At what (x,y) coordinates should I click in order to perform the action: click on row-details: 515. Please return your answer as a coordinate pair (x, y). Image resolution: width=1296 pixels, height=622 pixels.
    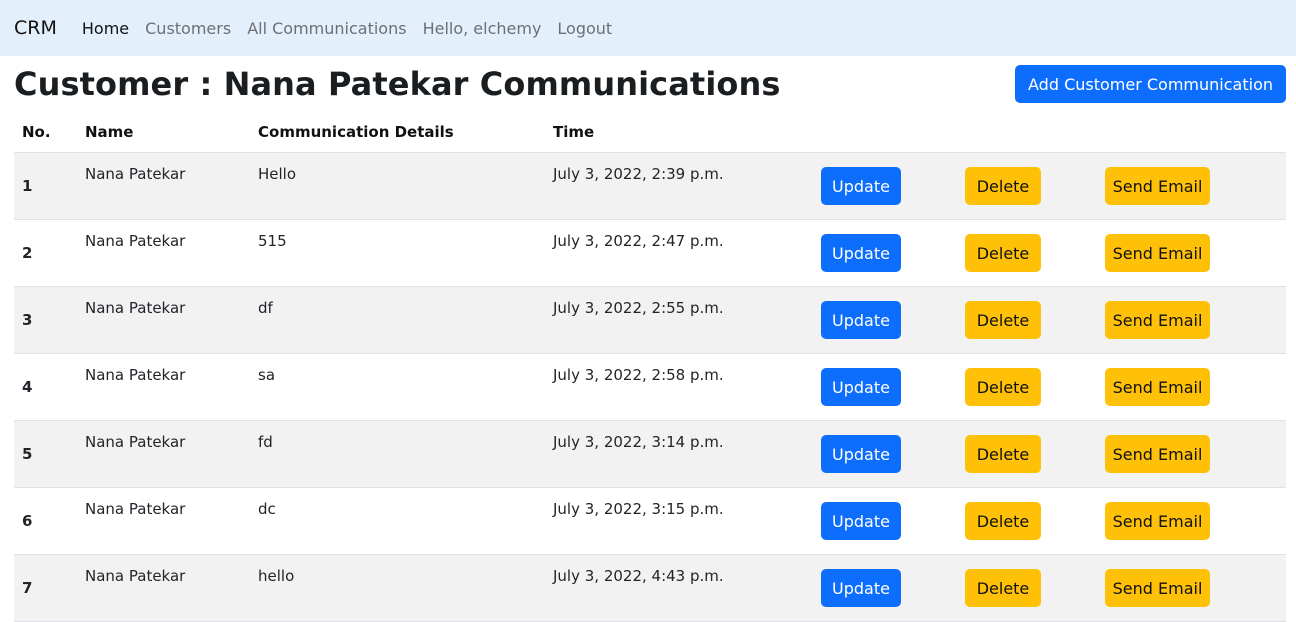
    Looking at the image, I should click on (397, 253).